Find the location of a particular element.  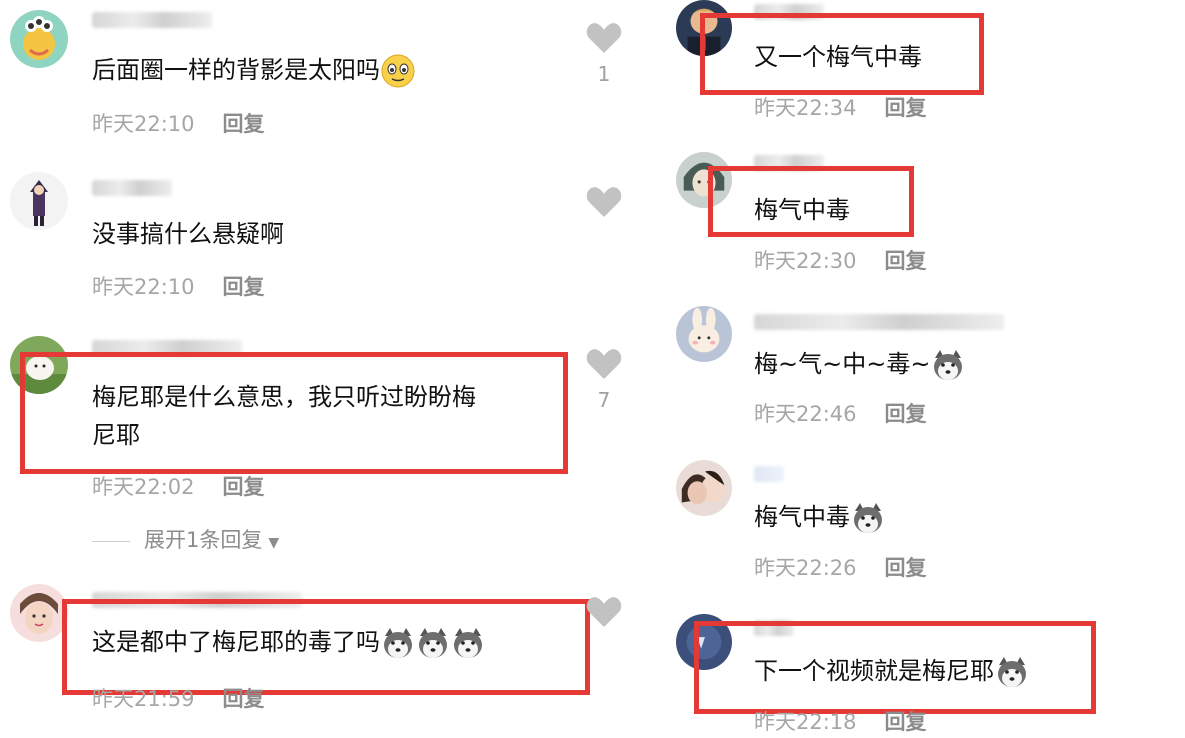

blush-emoji-icon is located at coordinates (398, 71).